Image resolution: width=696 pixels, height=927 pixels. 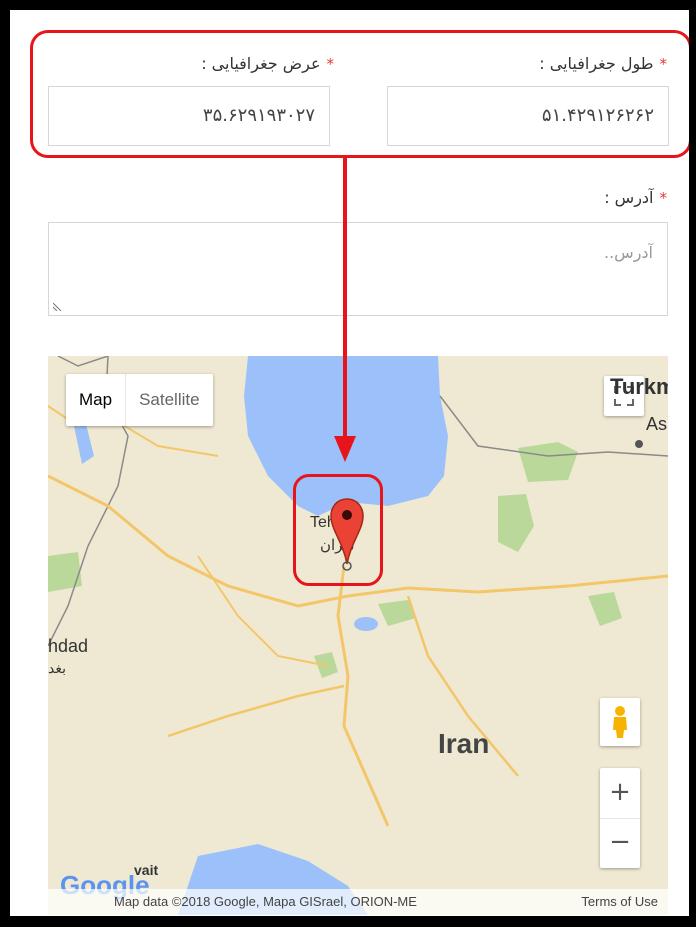 I want to click on pegman-icon, so click(x=620, y=722).